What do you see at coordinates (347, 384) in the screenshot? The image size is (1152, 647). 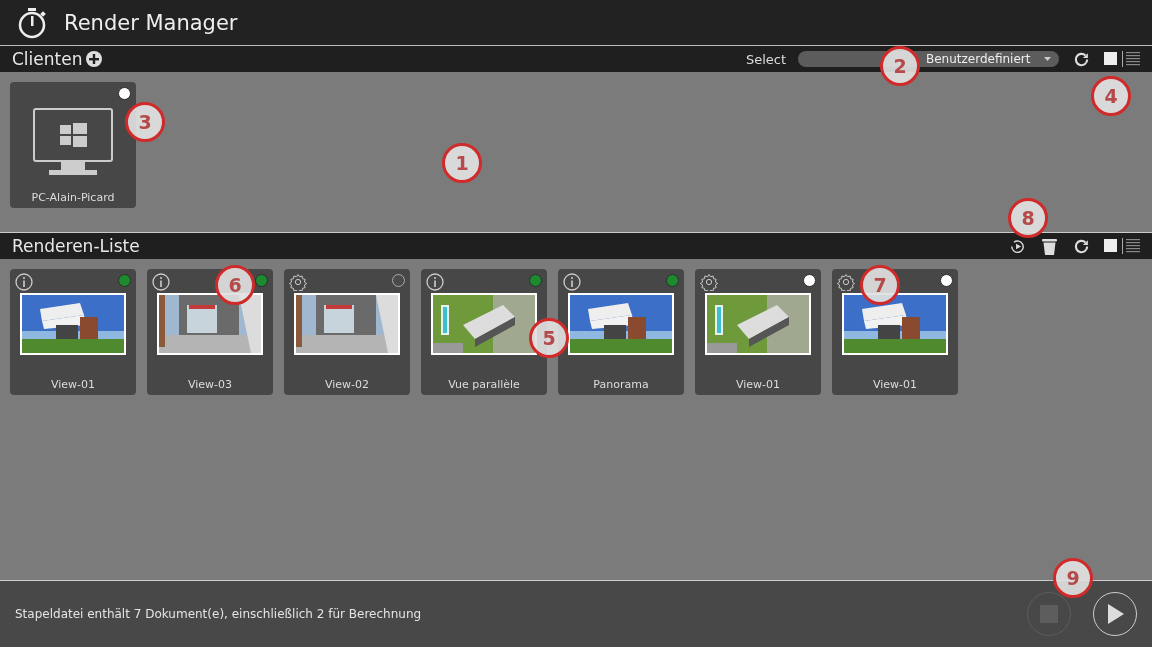 I see `view-name: View-02` at bounding box center [347, 384].